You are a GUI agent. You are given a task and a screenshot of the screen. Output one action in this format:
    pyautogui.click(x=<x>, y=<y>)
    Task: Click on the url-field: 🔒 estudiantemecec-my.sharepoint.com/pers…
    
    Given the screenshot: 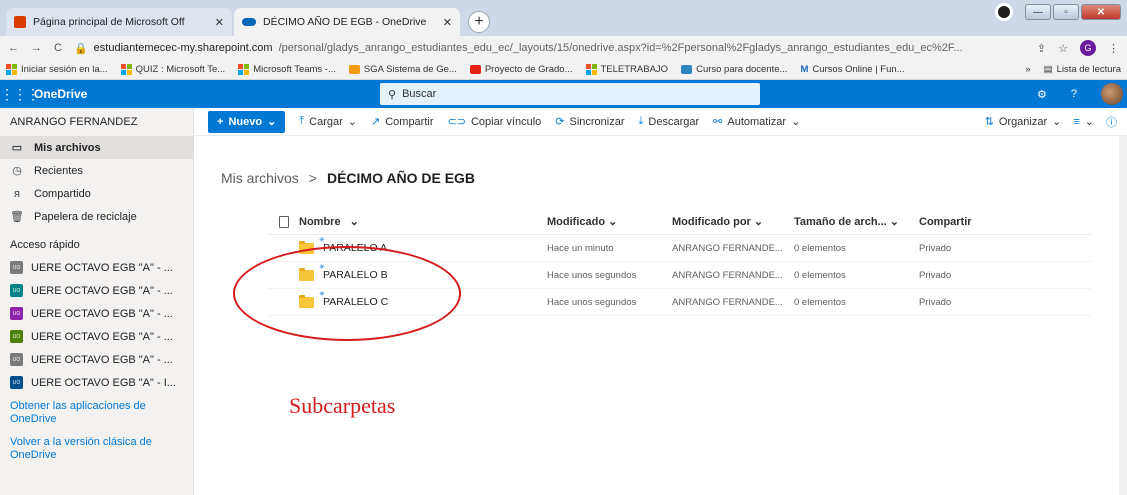 What is the action you would take?
    pyautogui.click(x=549, y=48)
    